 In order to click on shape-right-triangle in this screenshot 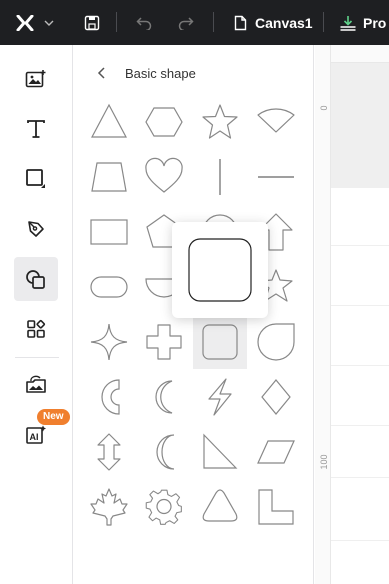, I will do `click(220, 452)`.